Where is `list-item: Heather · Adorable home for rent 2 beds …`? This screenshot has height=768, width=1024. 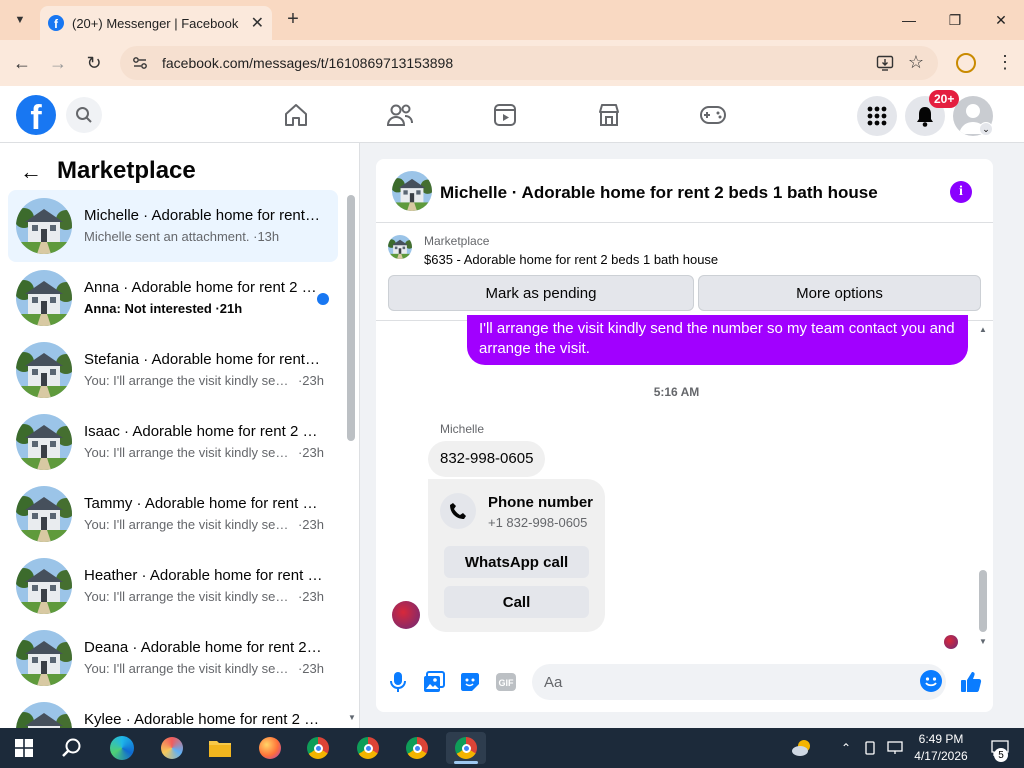 list-item: Heather · Adorable home for rent 2 beds … is located at coordinates (173, 586).